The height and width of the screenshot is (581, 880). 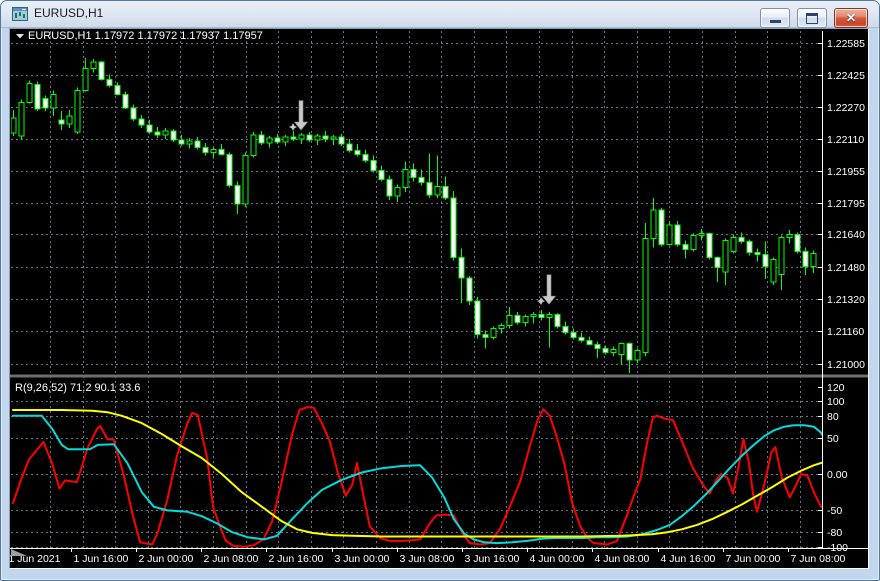 What do you see at coordinates (846, 235) in the screenshot?
I see `price-axis-label: 1.21640` at bounding box center [846, 235].